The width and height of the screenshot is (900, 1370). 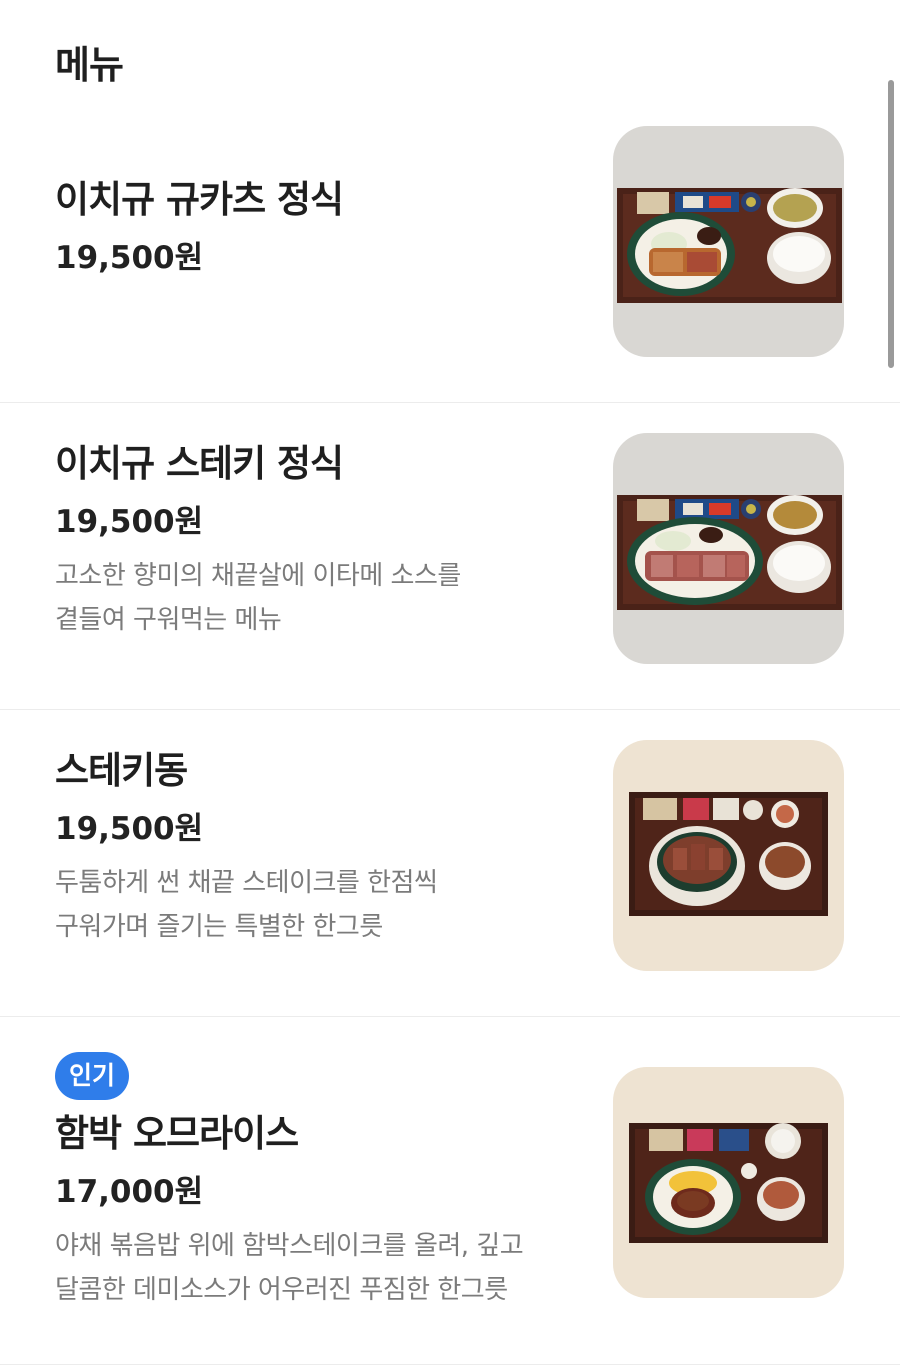 I want to click on hamburg-omurice-photo-graphic, so click(x=728, y=1182).